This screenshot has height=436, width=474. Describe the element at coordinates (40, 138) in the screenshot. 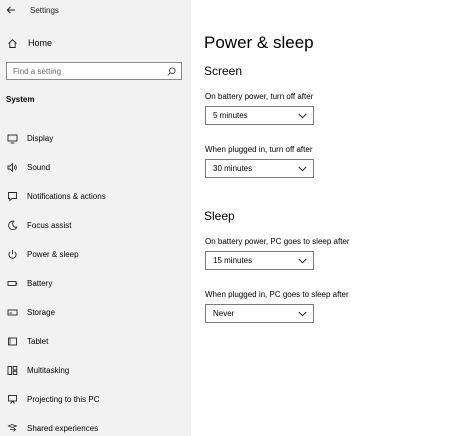

I see `sidebar-item-label: Display` at that location.